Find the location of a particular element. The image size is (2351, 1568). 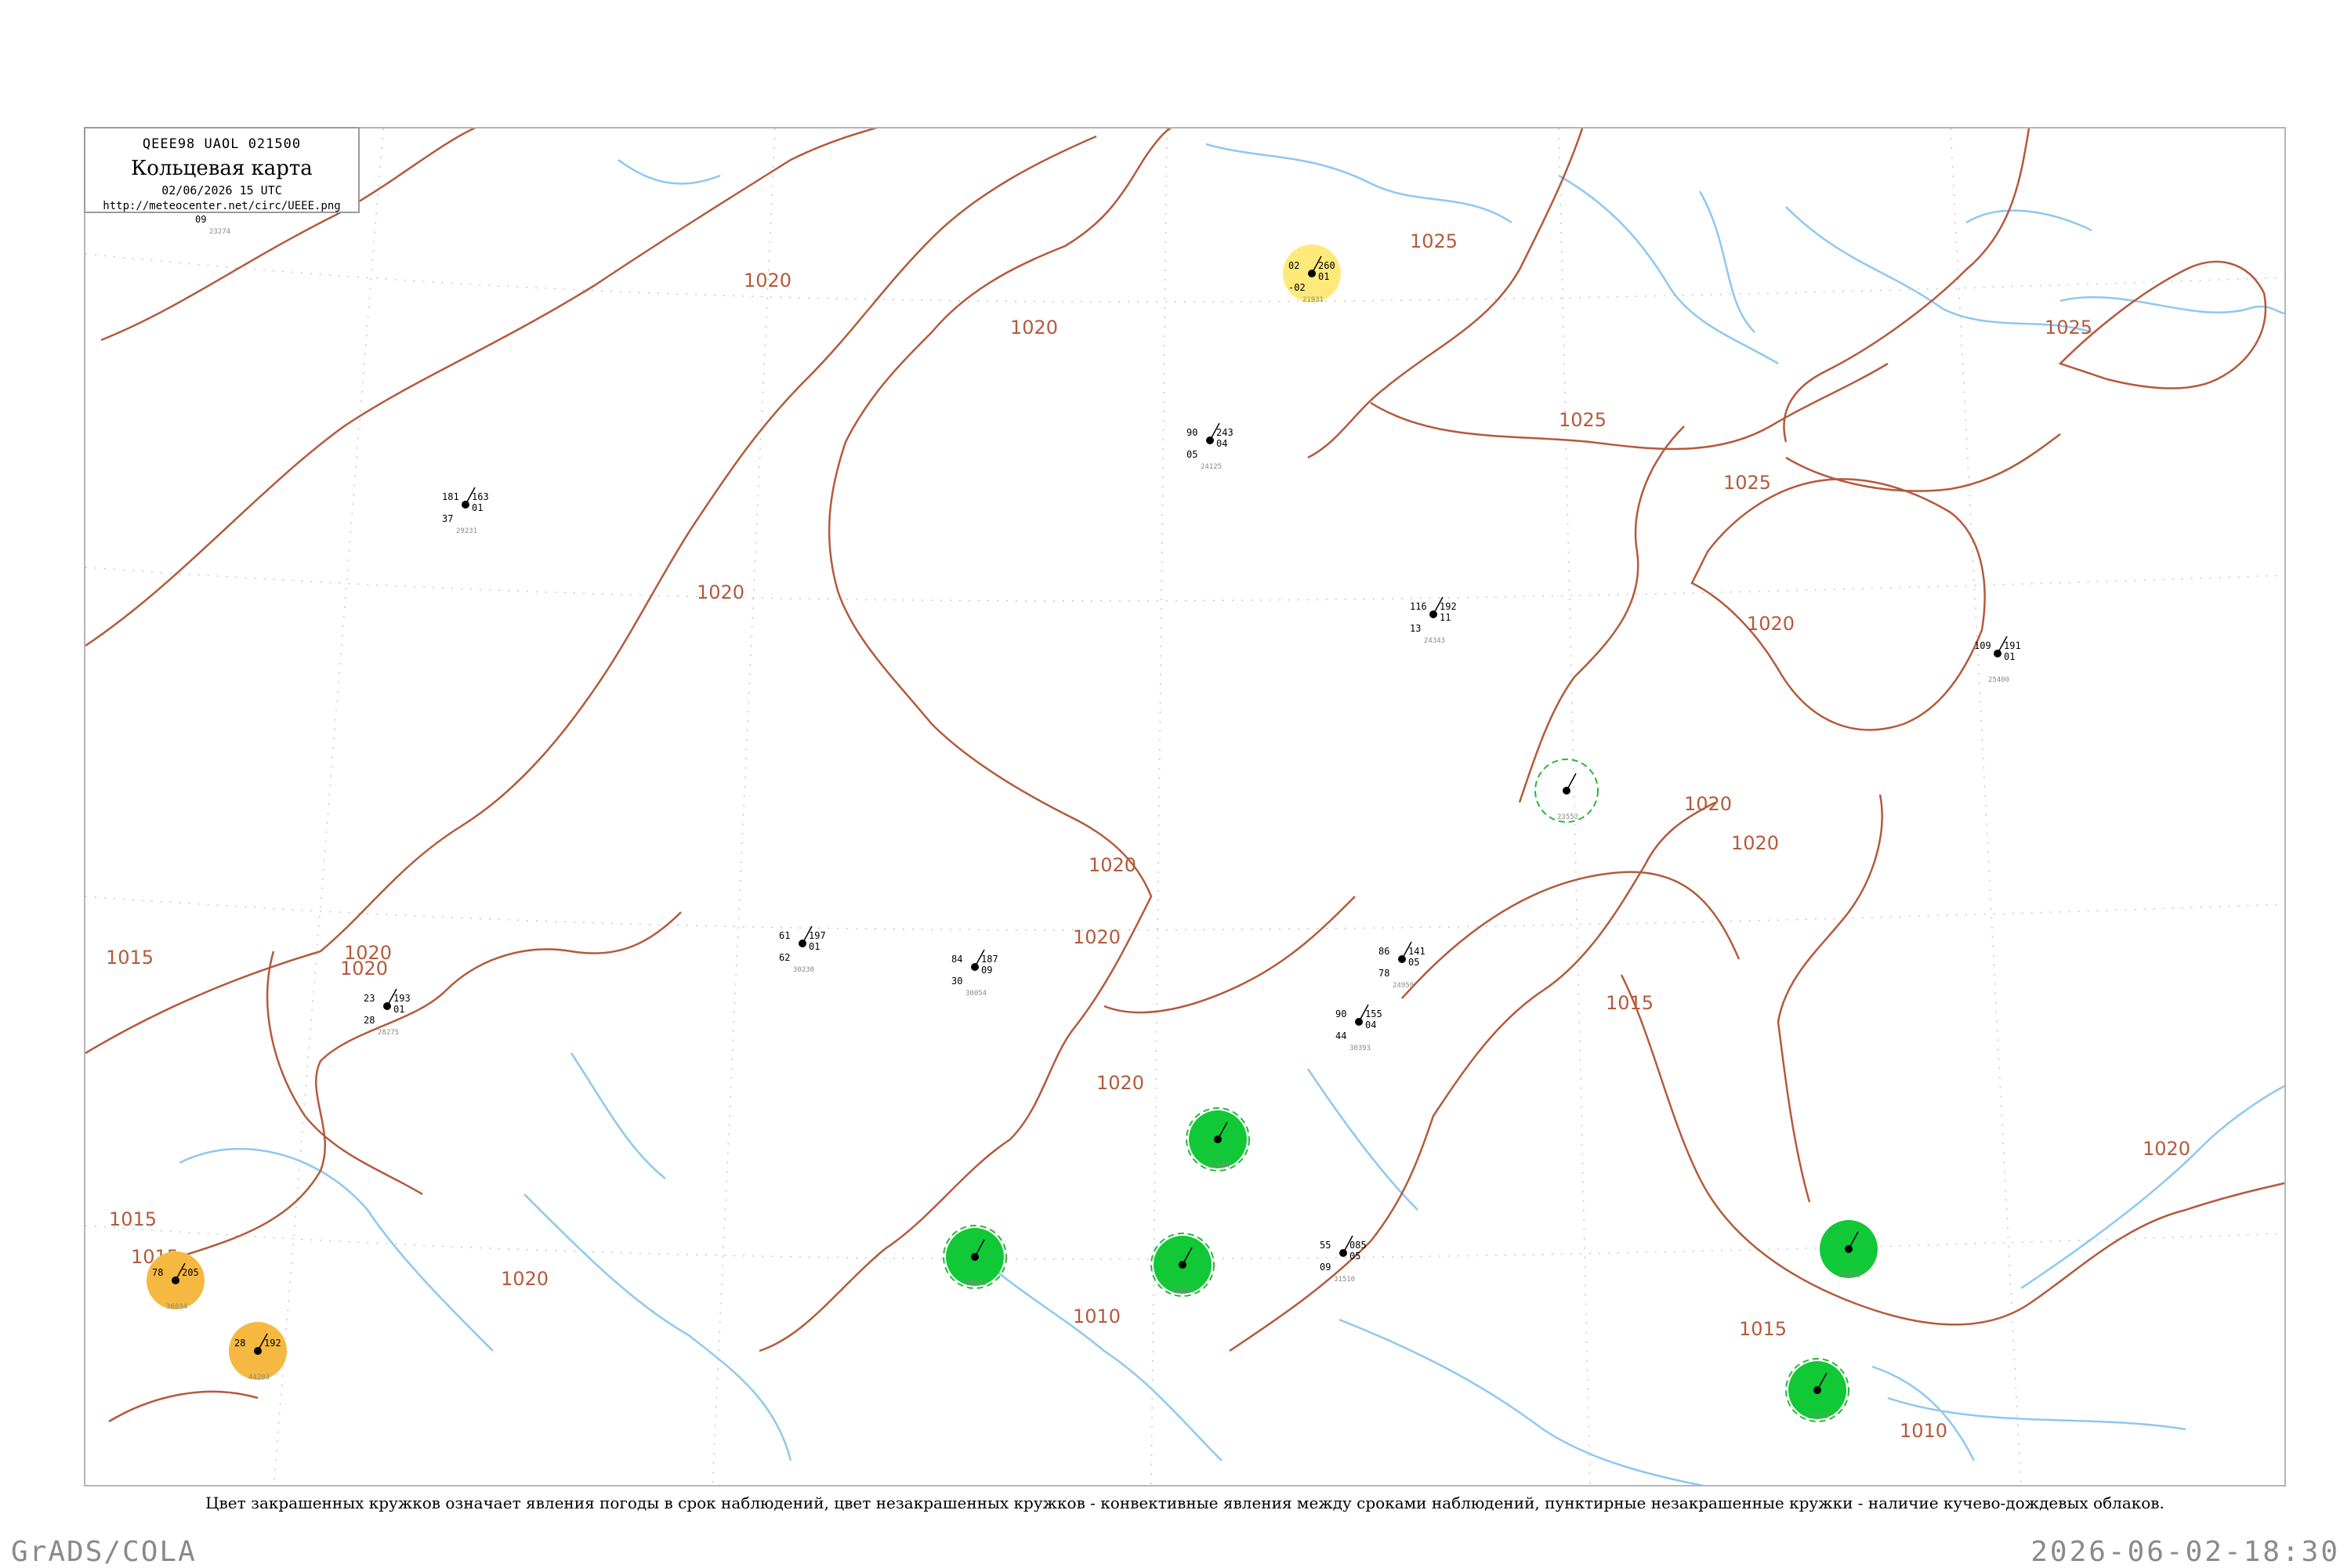

dewpoint-value: -02 is located at coordinates (1297, 287).